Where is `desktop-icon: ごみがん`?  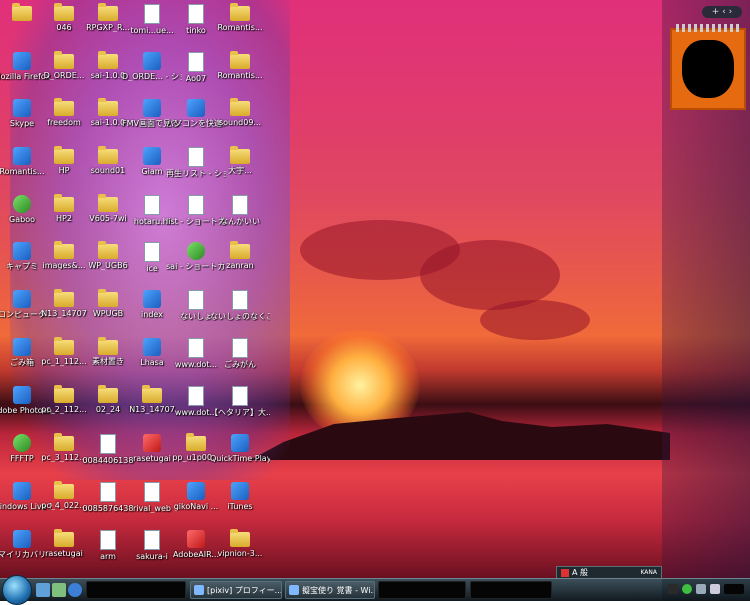 desktop-icon: ごみがん is located at coordinates (240, 361).